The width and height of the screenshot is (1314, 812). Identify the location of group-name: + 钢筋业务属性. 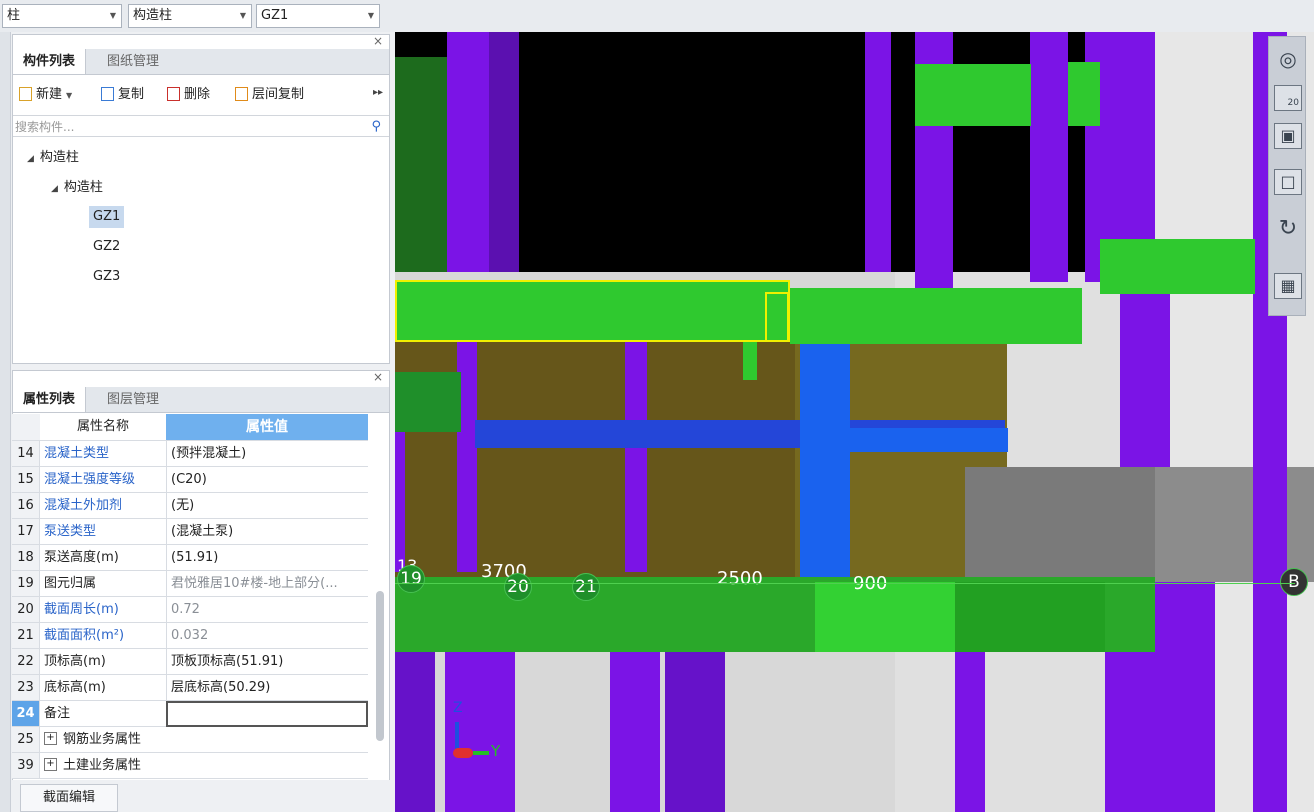
(92, 739).